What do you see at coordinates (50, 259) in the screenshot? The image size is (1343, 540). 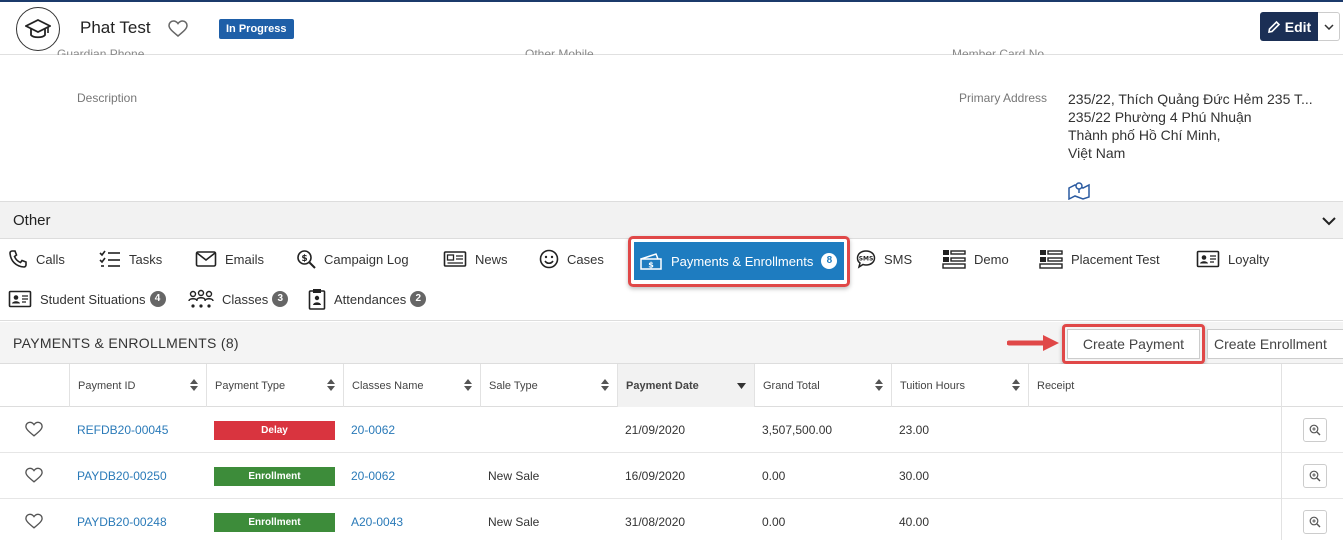 I see `tab-label: Calls` at bounding box center [50, 259].